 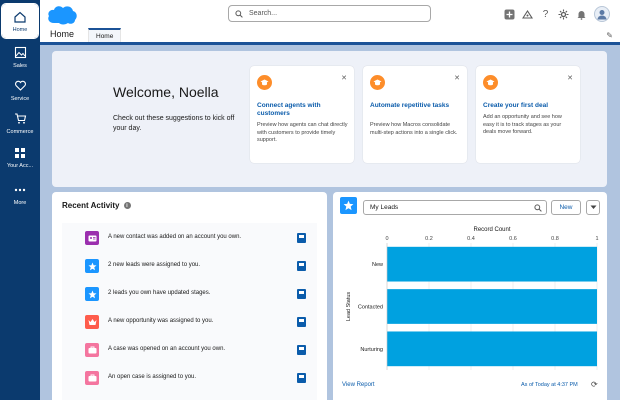 What do you see at coordinates (377, 265) in the screenshot?
I see `y-tick-label: New` at bounding box center [377, 265].